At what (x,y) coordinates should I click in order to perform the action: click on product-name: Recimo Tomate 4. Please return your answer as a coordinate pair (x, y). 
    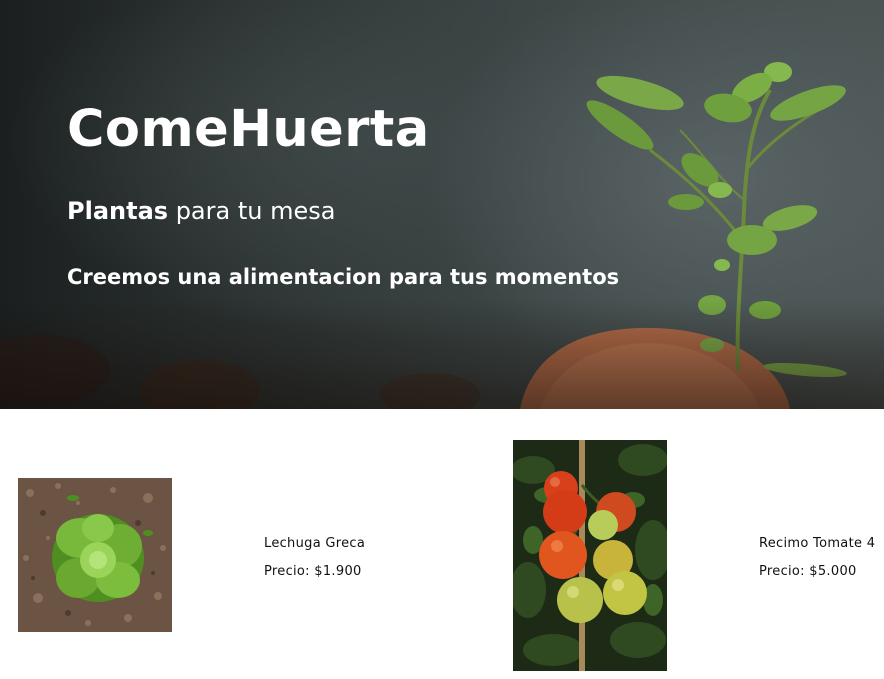
    Looking at the image, I should click on (817, 543).